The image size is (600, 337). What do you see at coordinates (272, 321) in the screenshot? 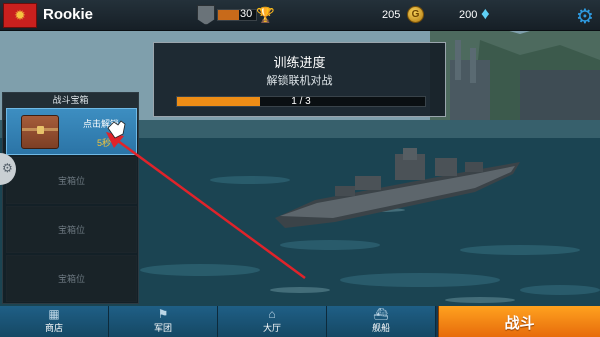
I see `nav-lobby: ⌂ 大厅` at bounding box center [272, 321].